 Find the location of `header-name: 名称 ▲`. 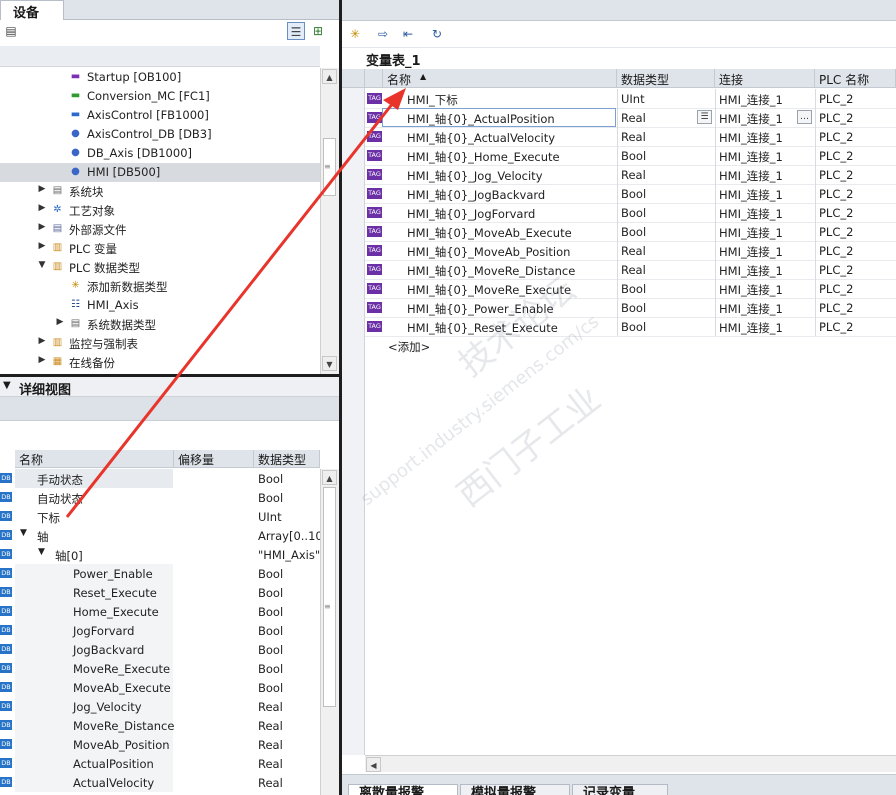

header-name: 名称 ▲ is located at coordinates (500, 78).